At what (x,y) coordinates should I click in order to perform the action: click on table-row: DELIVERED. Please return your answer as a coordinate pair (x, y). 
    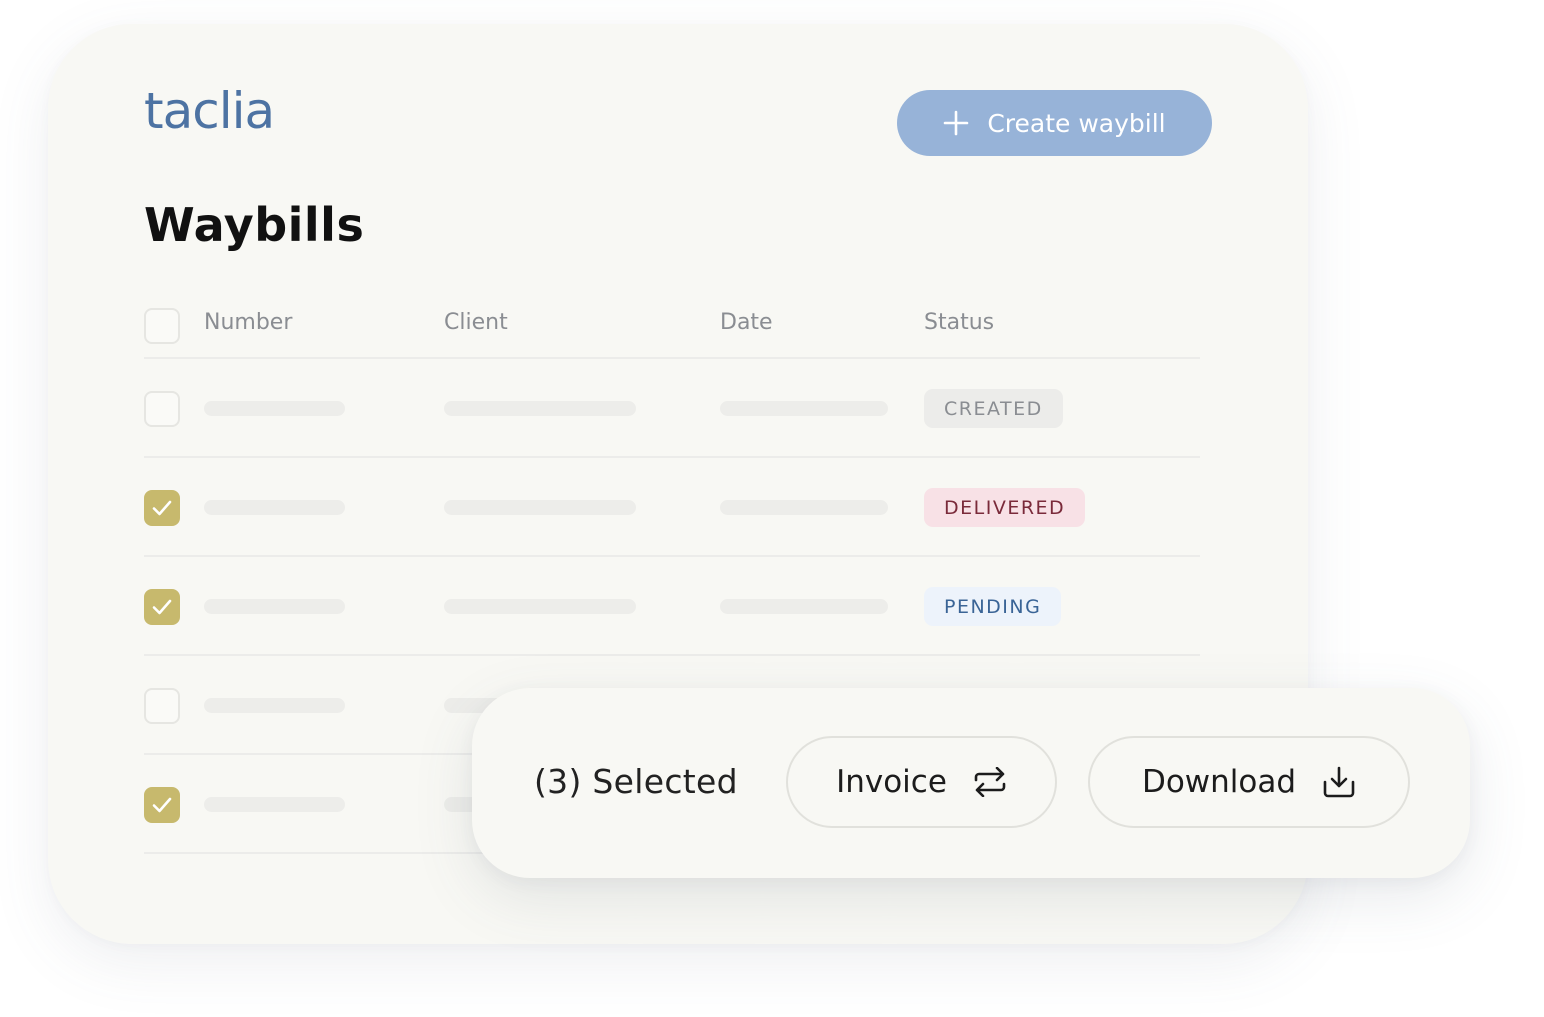
    Looking at the image, I should click on (672, 507).